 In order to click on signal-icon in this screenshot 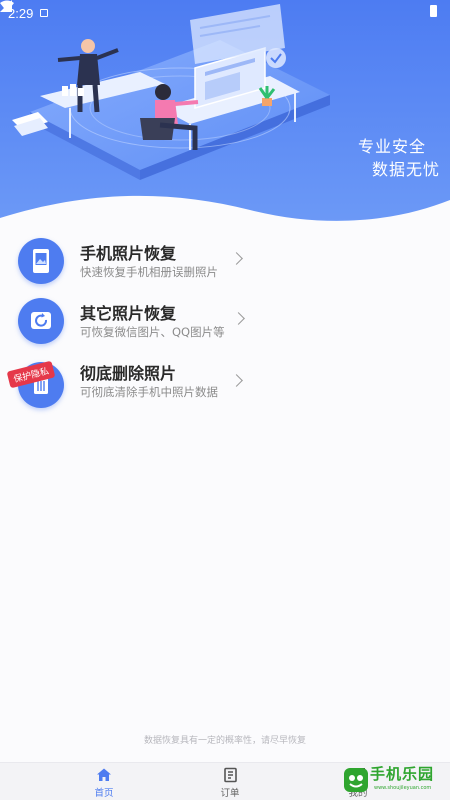, I will do `click(6, 6)`.